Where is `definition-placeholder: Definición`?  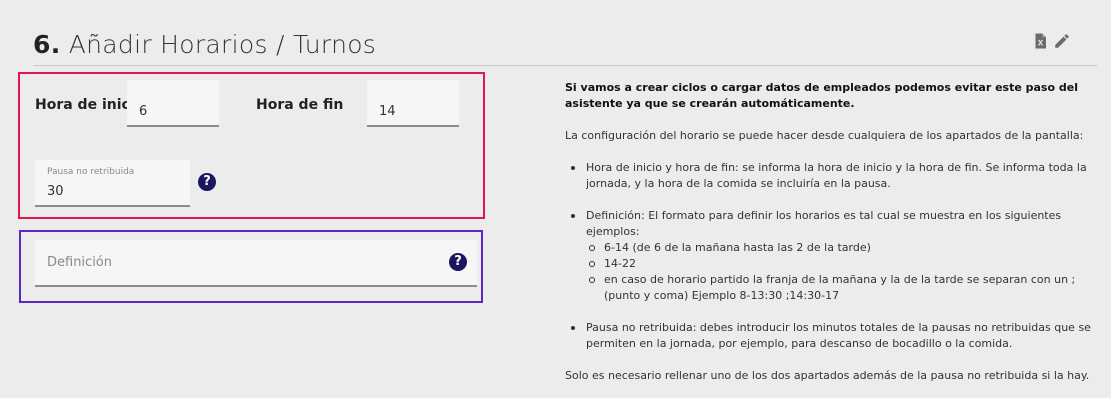 definition-placeholder: Definición is located at coordinates (79, 262).